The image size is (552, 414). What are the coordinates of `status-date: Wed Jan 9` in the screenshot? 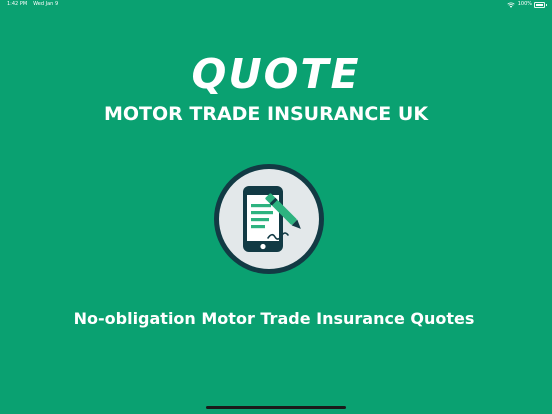 It's located at (46, 4).